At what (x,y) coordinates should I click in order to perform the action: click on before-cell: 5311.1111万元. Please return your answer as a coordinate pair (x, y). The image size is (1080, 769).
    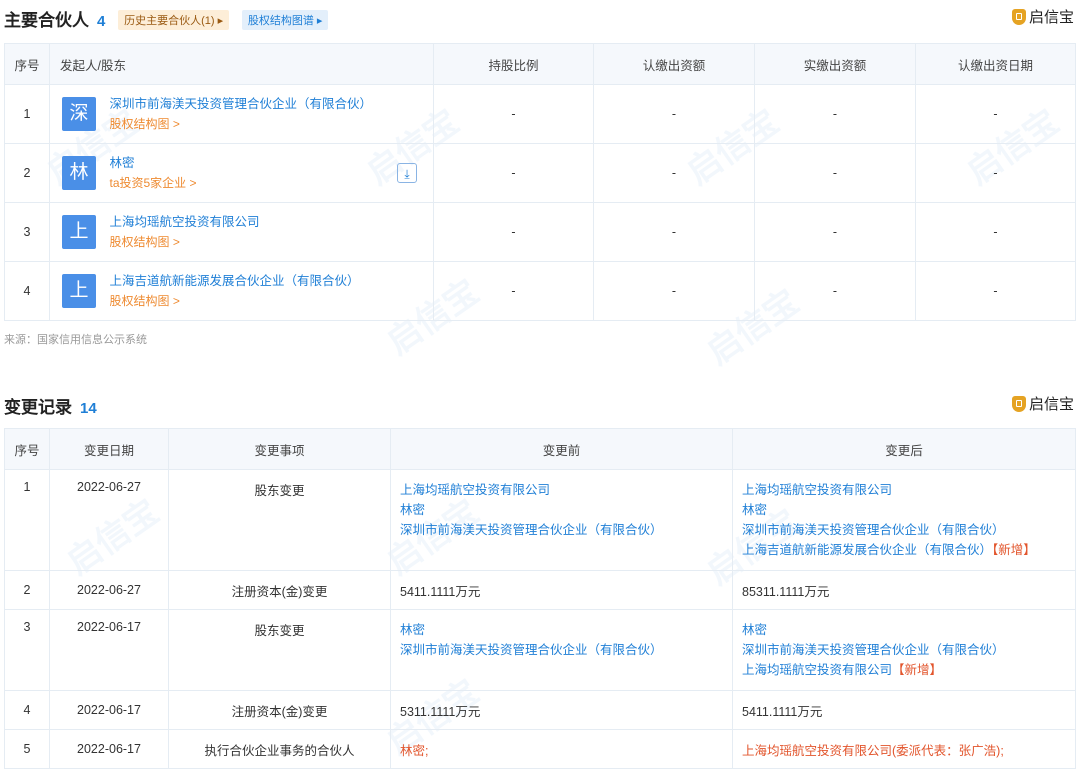
    Looking at the image, I should click on (561, 710).